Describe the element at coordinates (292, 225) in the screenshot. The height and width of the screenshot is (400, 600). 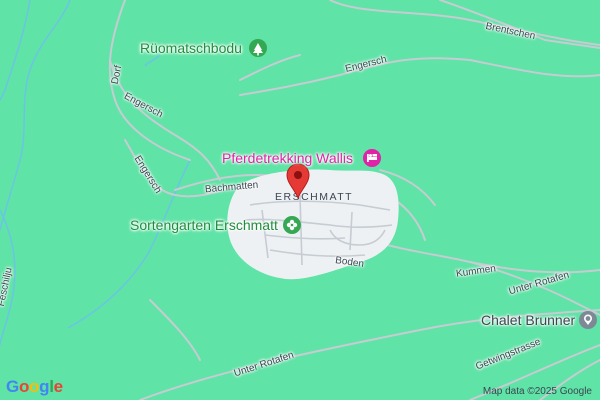
I see `flower-icon` at that location.